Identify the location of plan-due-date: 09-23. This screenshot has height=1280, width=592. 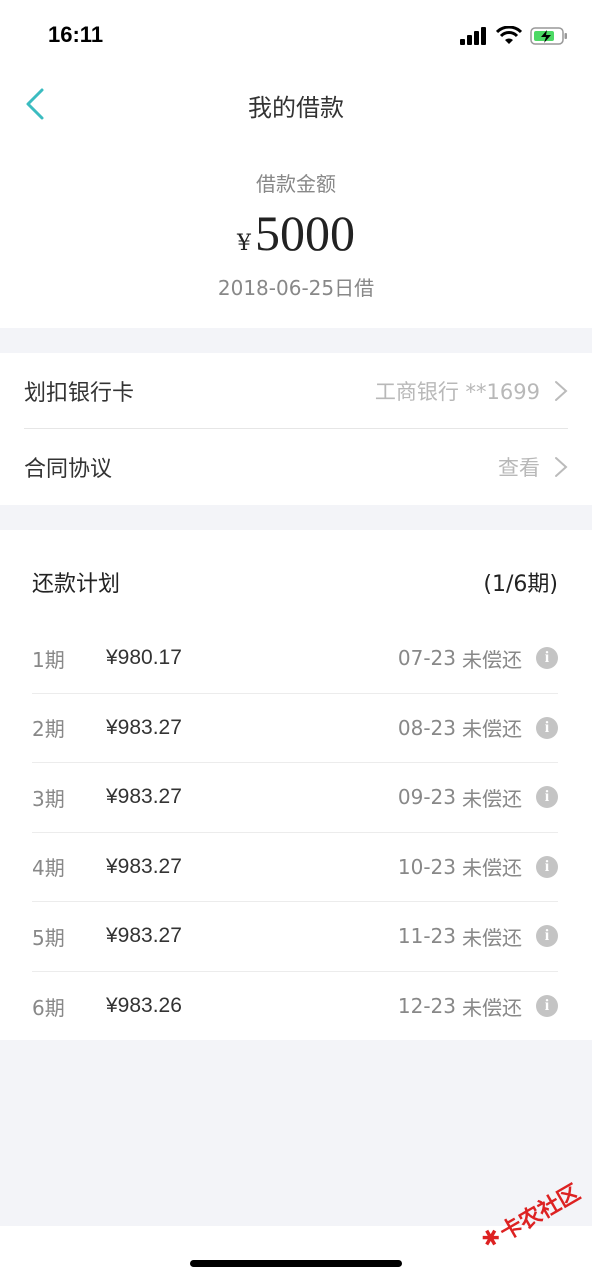
(426, 797).